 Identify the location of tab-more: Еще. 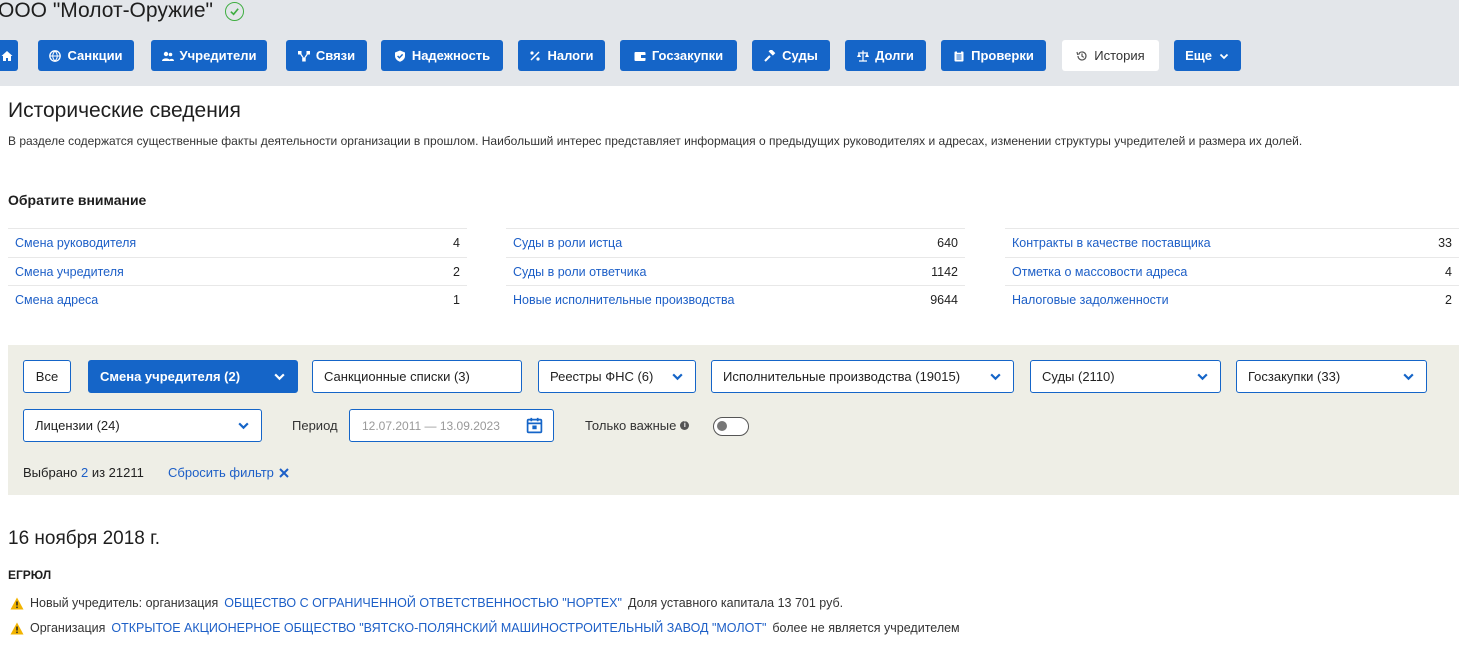
(1207, 55).